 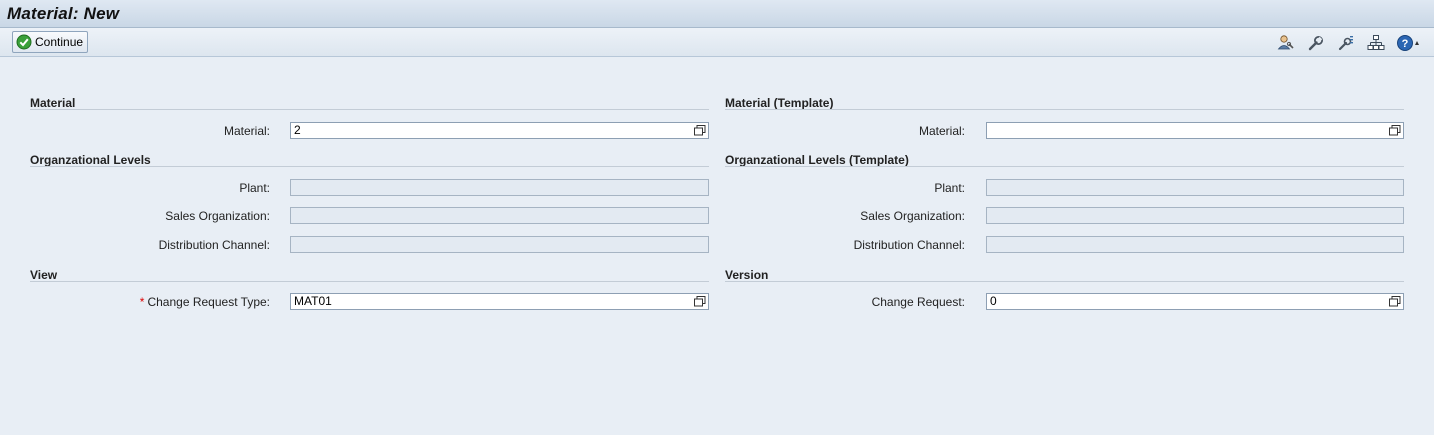 What do you see at coordinates (208, 302) in the screenshot?
I see `change-request-type-label-text: Change Request Type:` at bounding box center [208, 302].